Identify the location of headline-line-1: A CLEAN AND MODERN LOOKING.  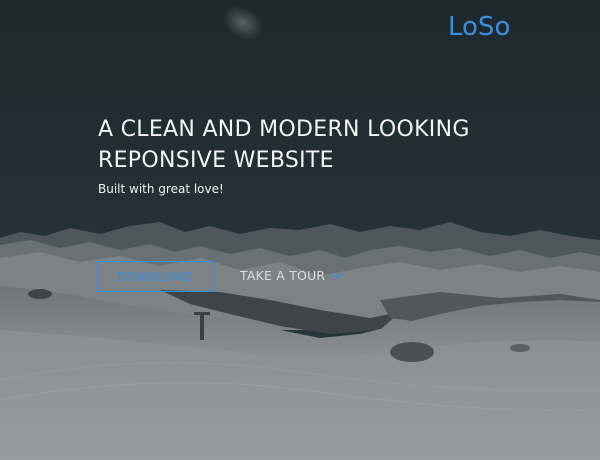
(284, 129).